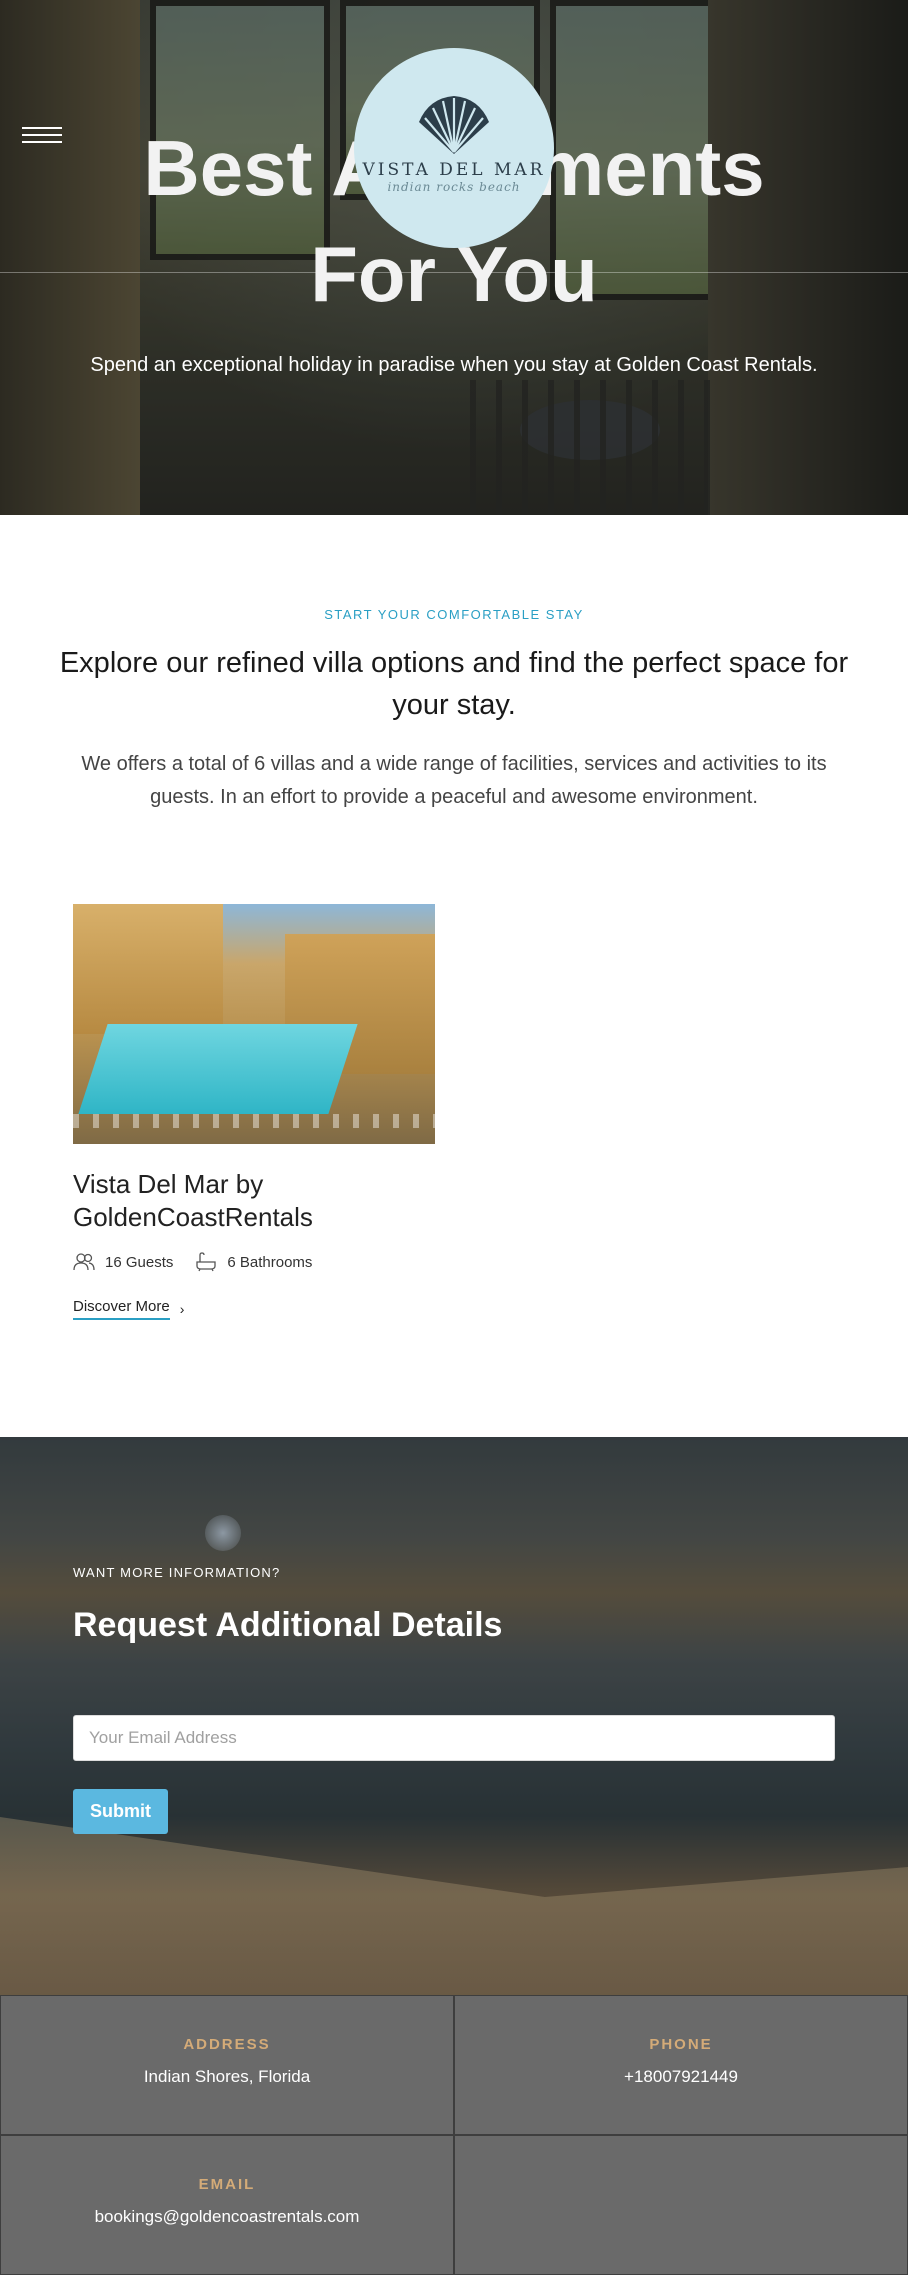 The image size is (908, 2279). What do you see at coordinates (206, 1262) in the screenshot?
I see `bathtub-icon` at bounding box center [206, 1262].